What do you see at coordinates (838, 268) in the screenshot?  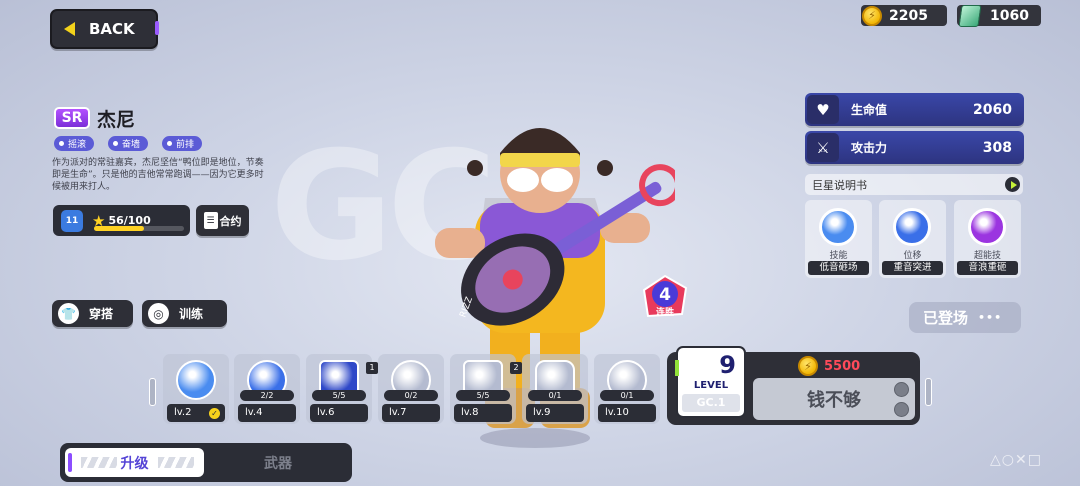 I see `skill-name: 低音砸场` at bounding box center [838, 268].